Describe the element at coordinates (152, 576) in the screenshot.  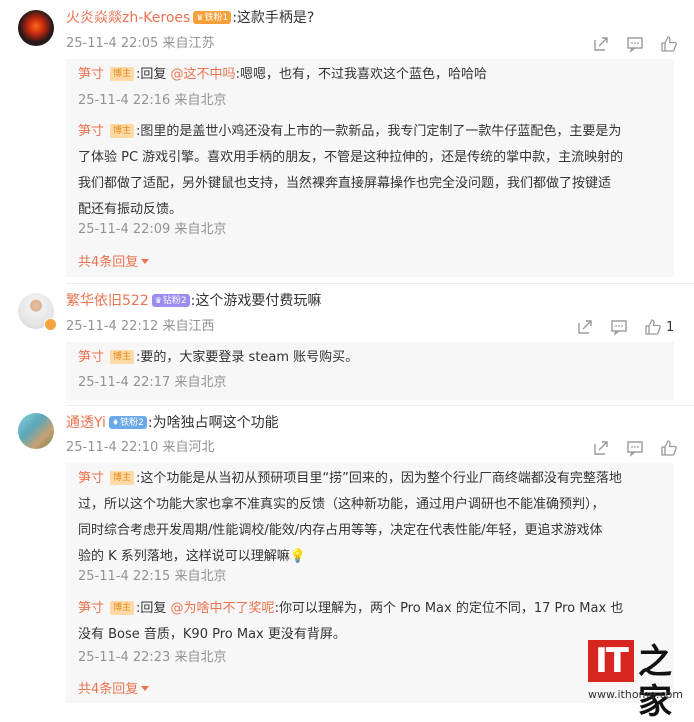
I see `reply-meta: 25-11-4 22:15 来自北京` at that location.